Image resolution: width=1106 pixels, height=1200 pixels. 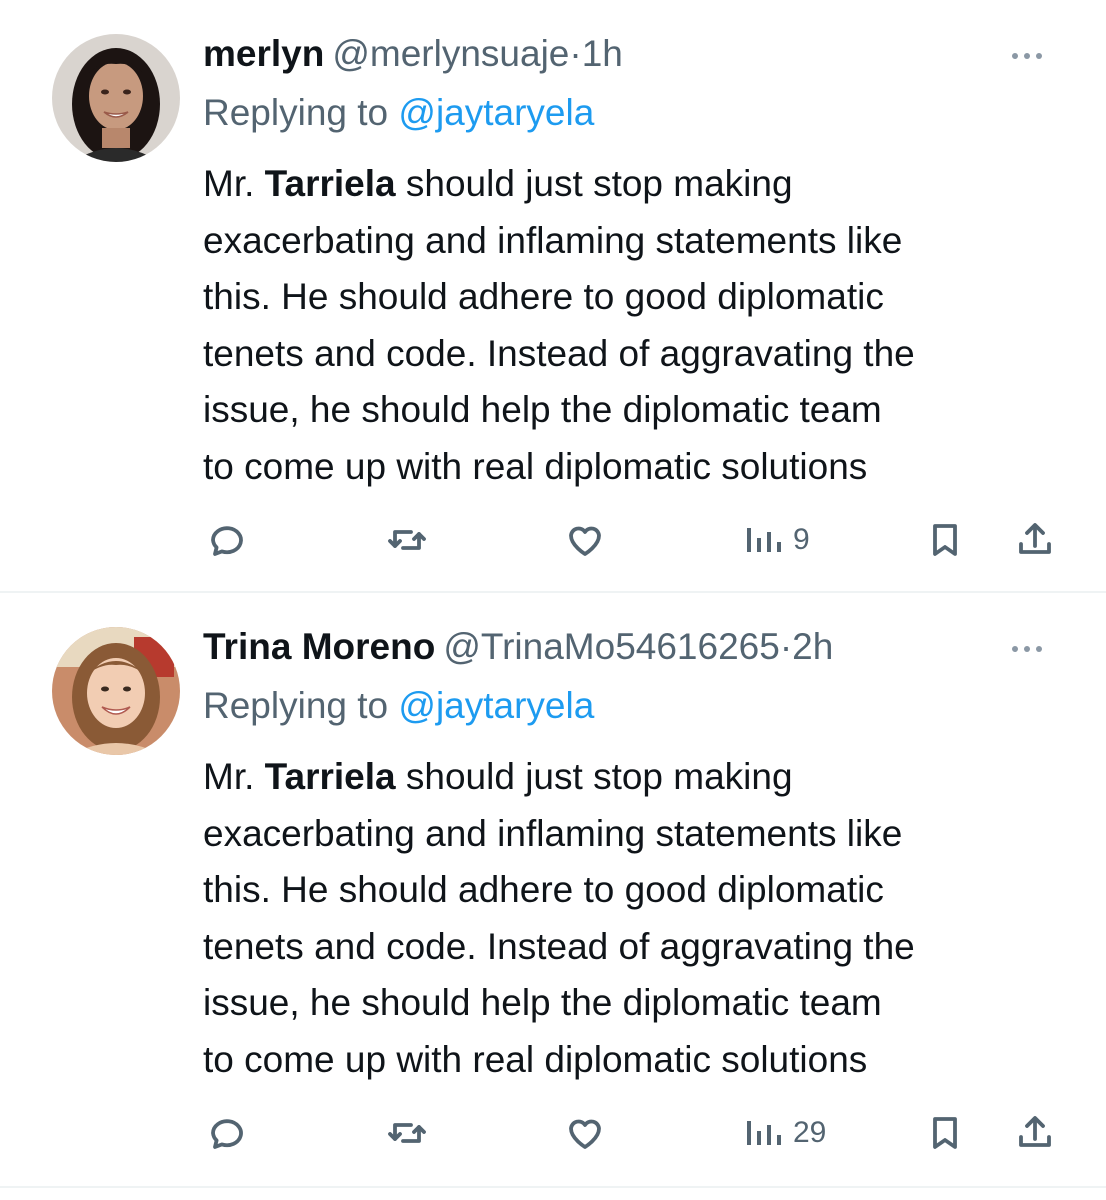 I want to click on timestamp: 1h, so click(x=602, y=53).